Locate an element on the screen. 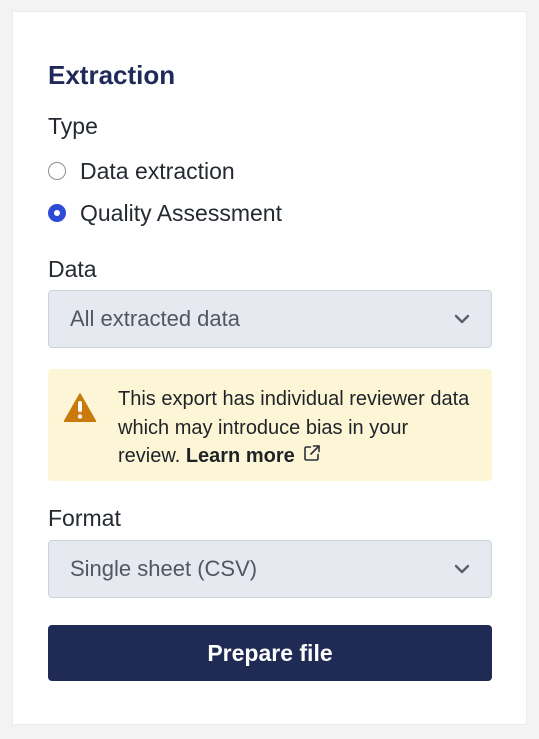 The width and height of the screenshot is (539, 739). format-label: Format is located at coordinates (84, 518).